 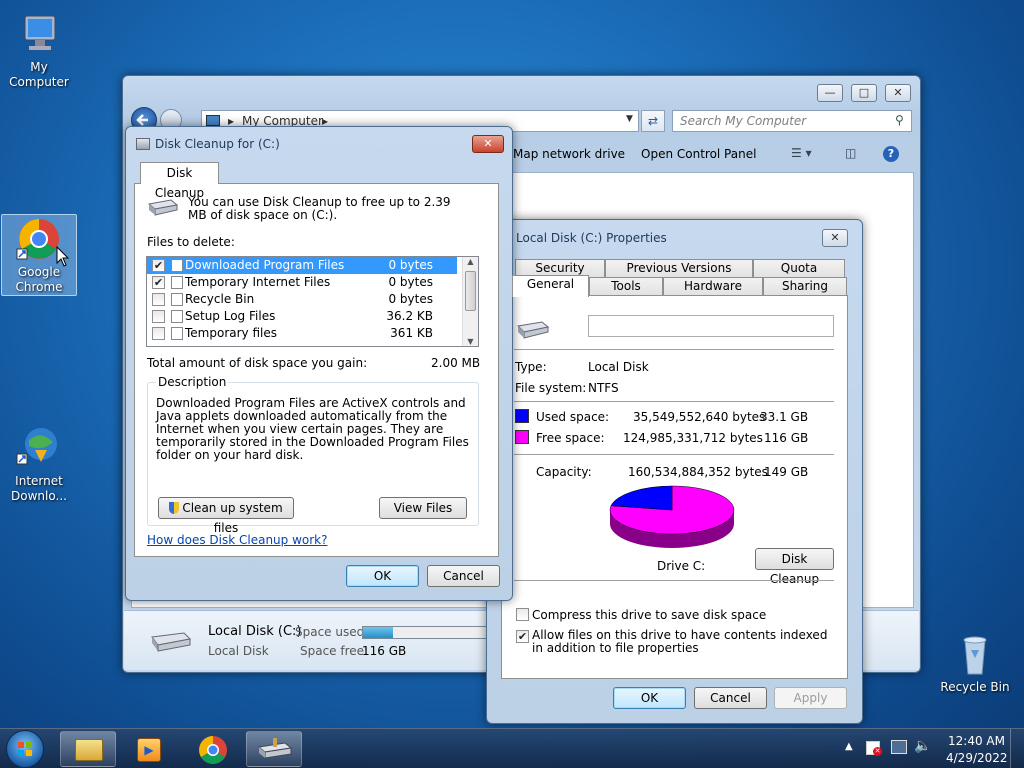 I want to click on tab-quota: Quota, so click(x=799, y=268).